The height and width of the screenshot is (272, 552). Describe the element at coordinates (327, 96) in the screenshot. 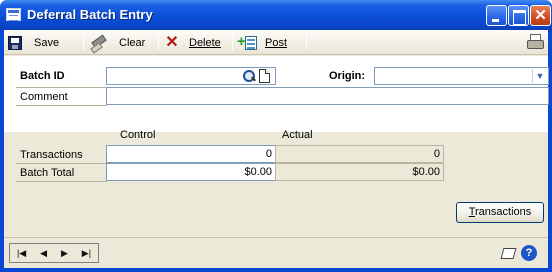

I see `comment-field` at that location.